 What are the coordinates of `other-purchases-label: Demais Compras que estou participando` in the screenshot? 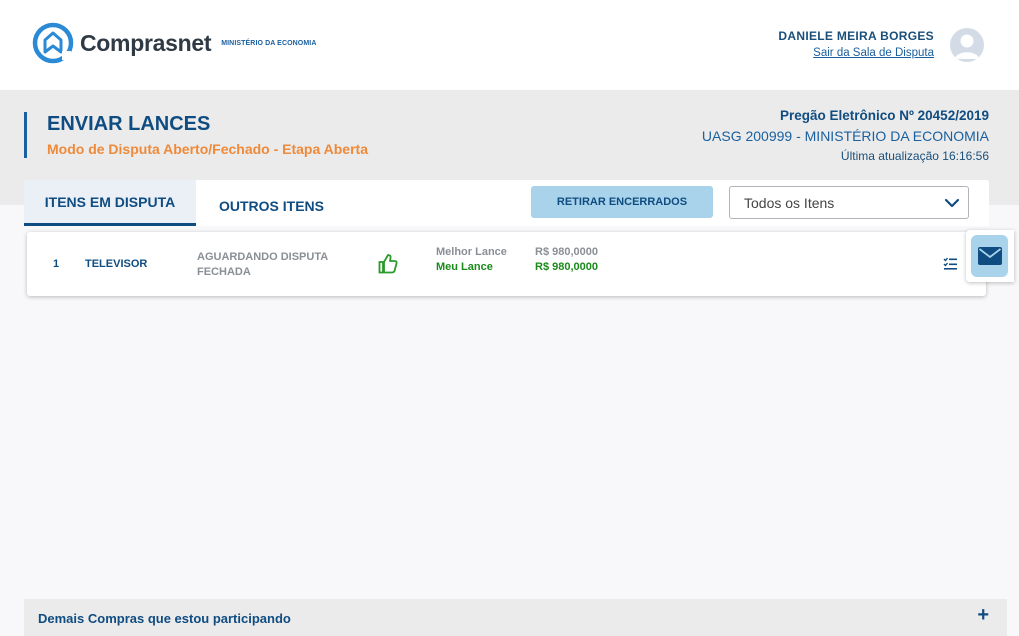 It's located at (164, 618).